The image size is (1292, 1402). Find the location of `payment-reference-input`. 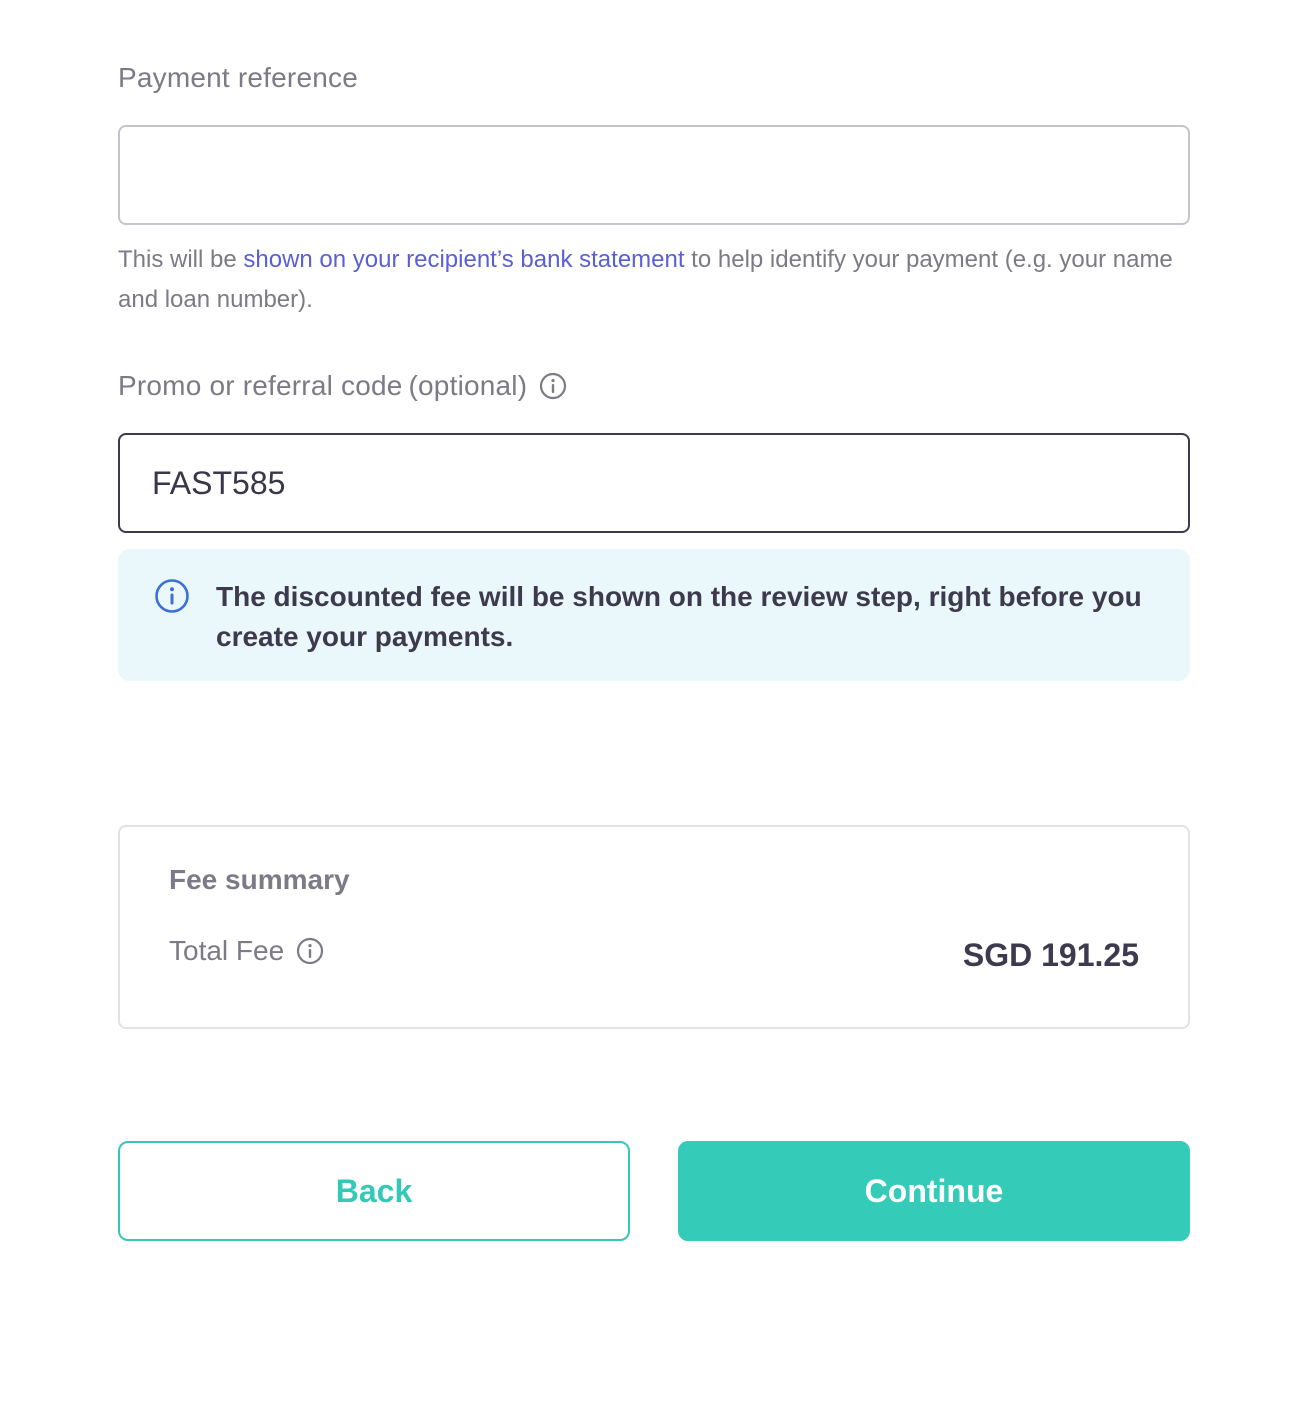

payment-reference-input is located at coordinates (654, 175).